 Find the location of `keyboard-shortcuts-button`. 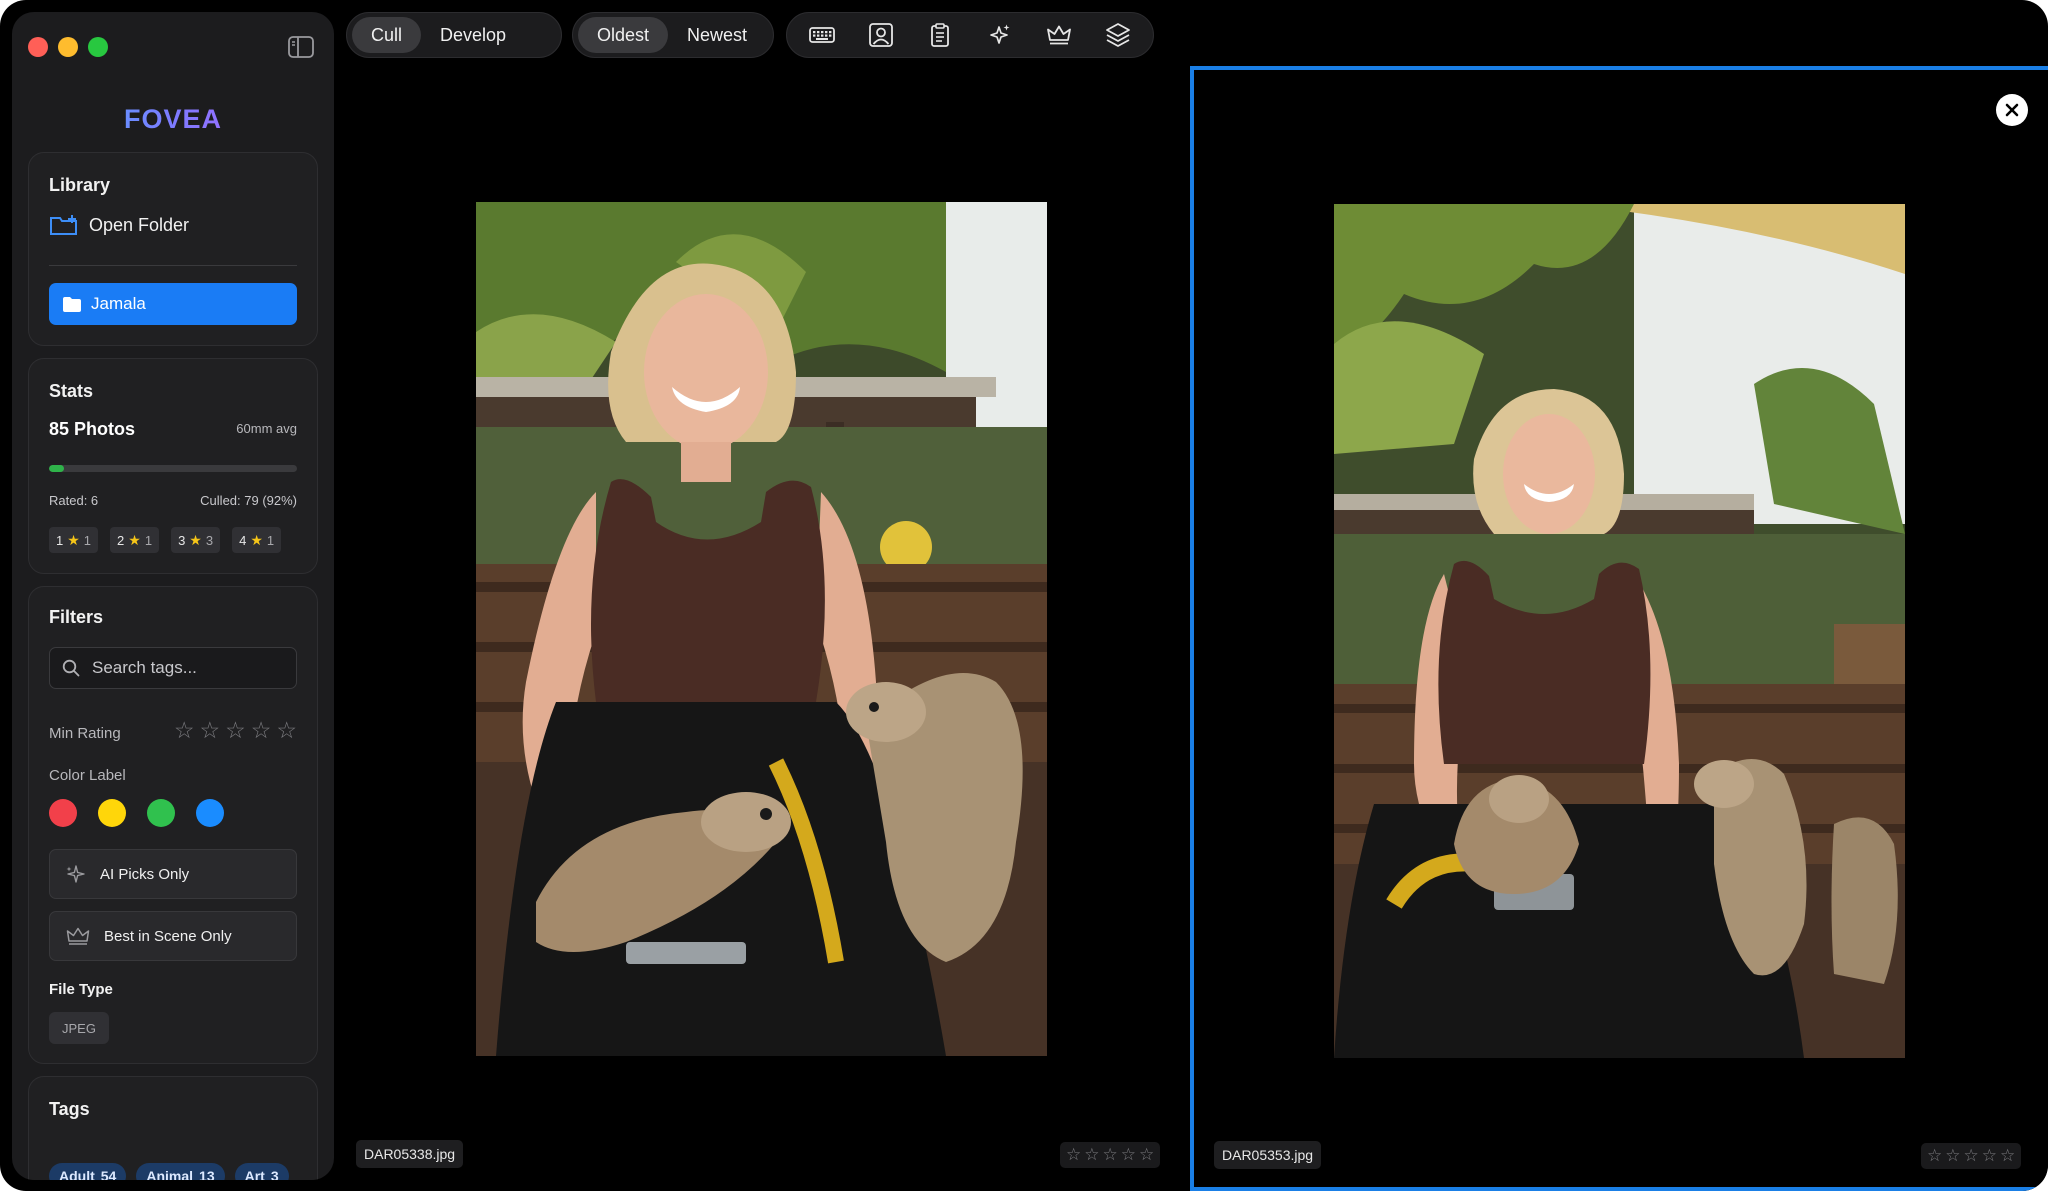

keyboard-shortcuts-button is located at coordinates (822, 35).